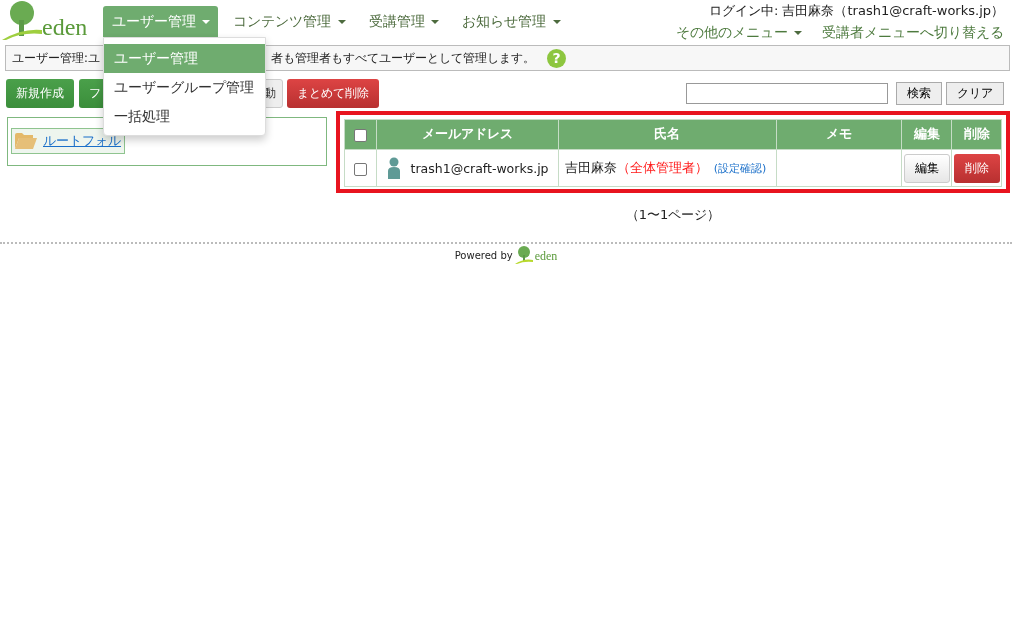 This screenshot has height=633, width=1014. What do you see at coordinates (333, 93) in the screenshot?
I see `toolbar-button: まとめて削除` at bounding box center [333, 93].